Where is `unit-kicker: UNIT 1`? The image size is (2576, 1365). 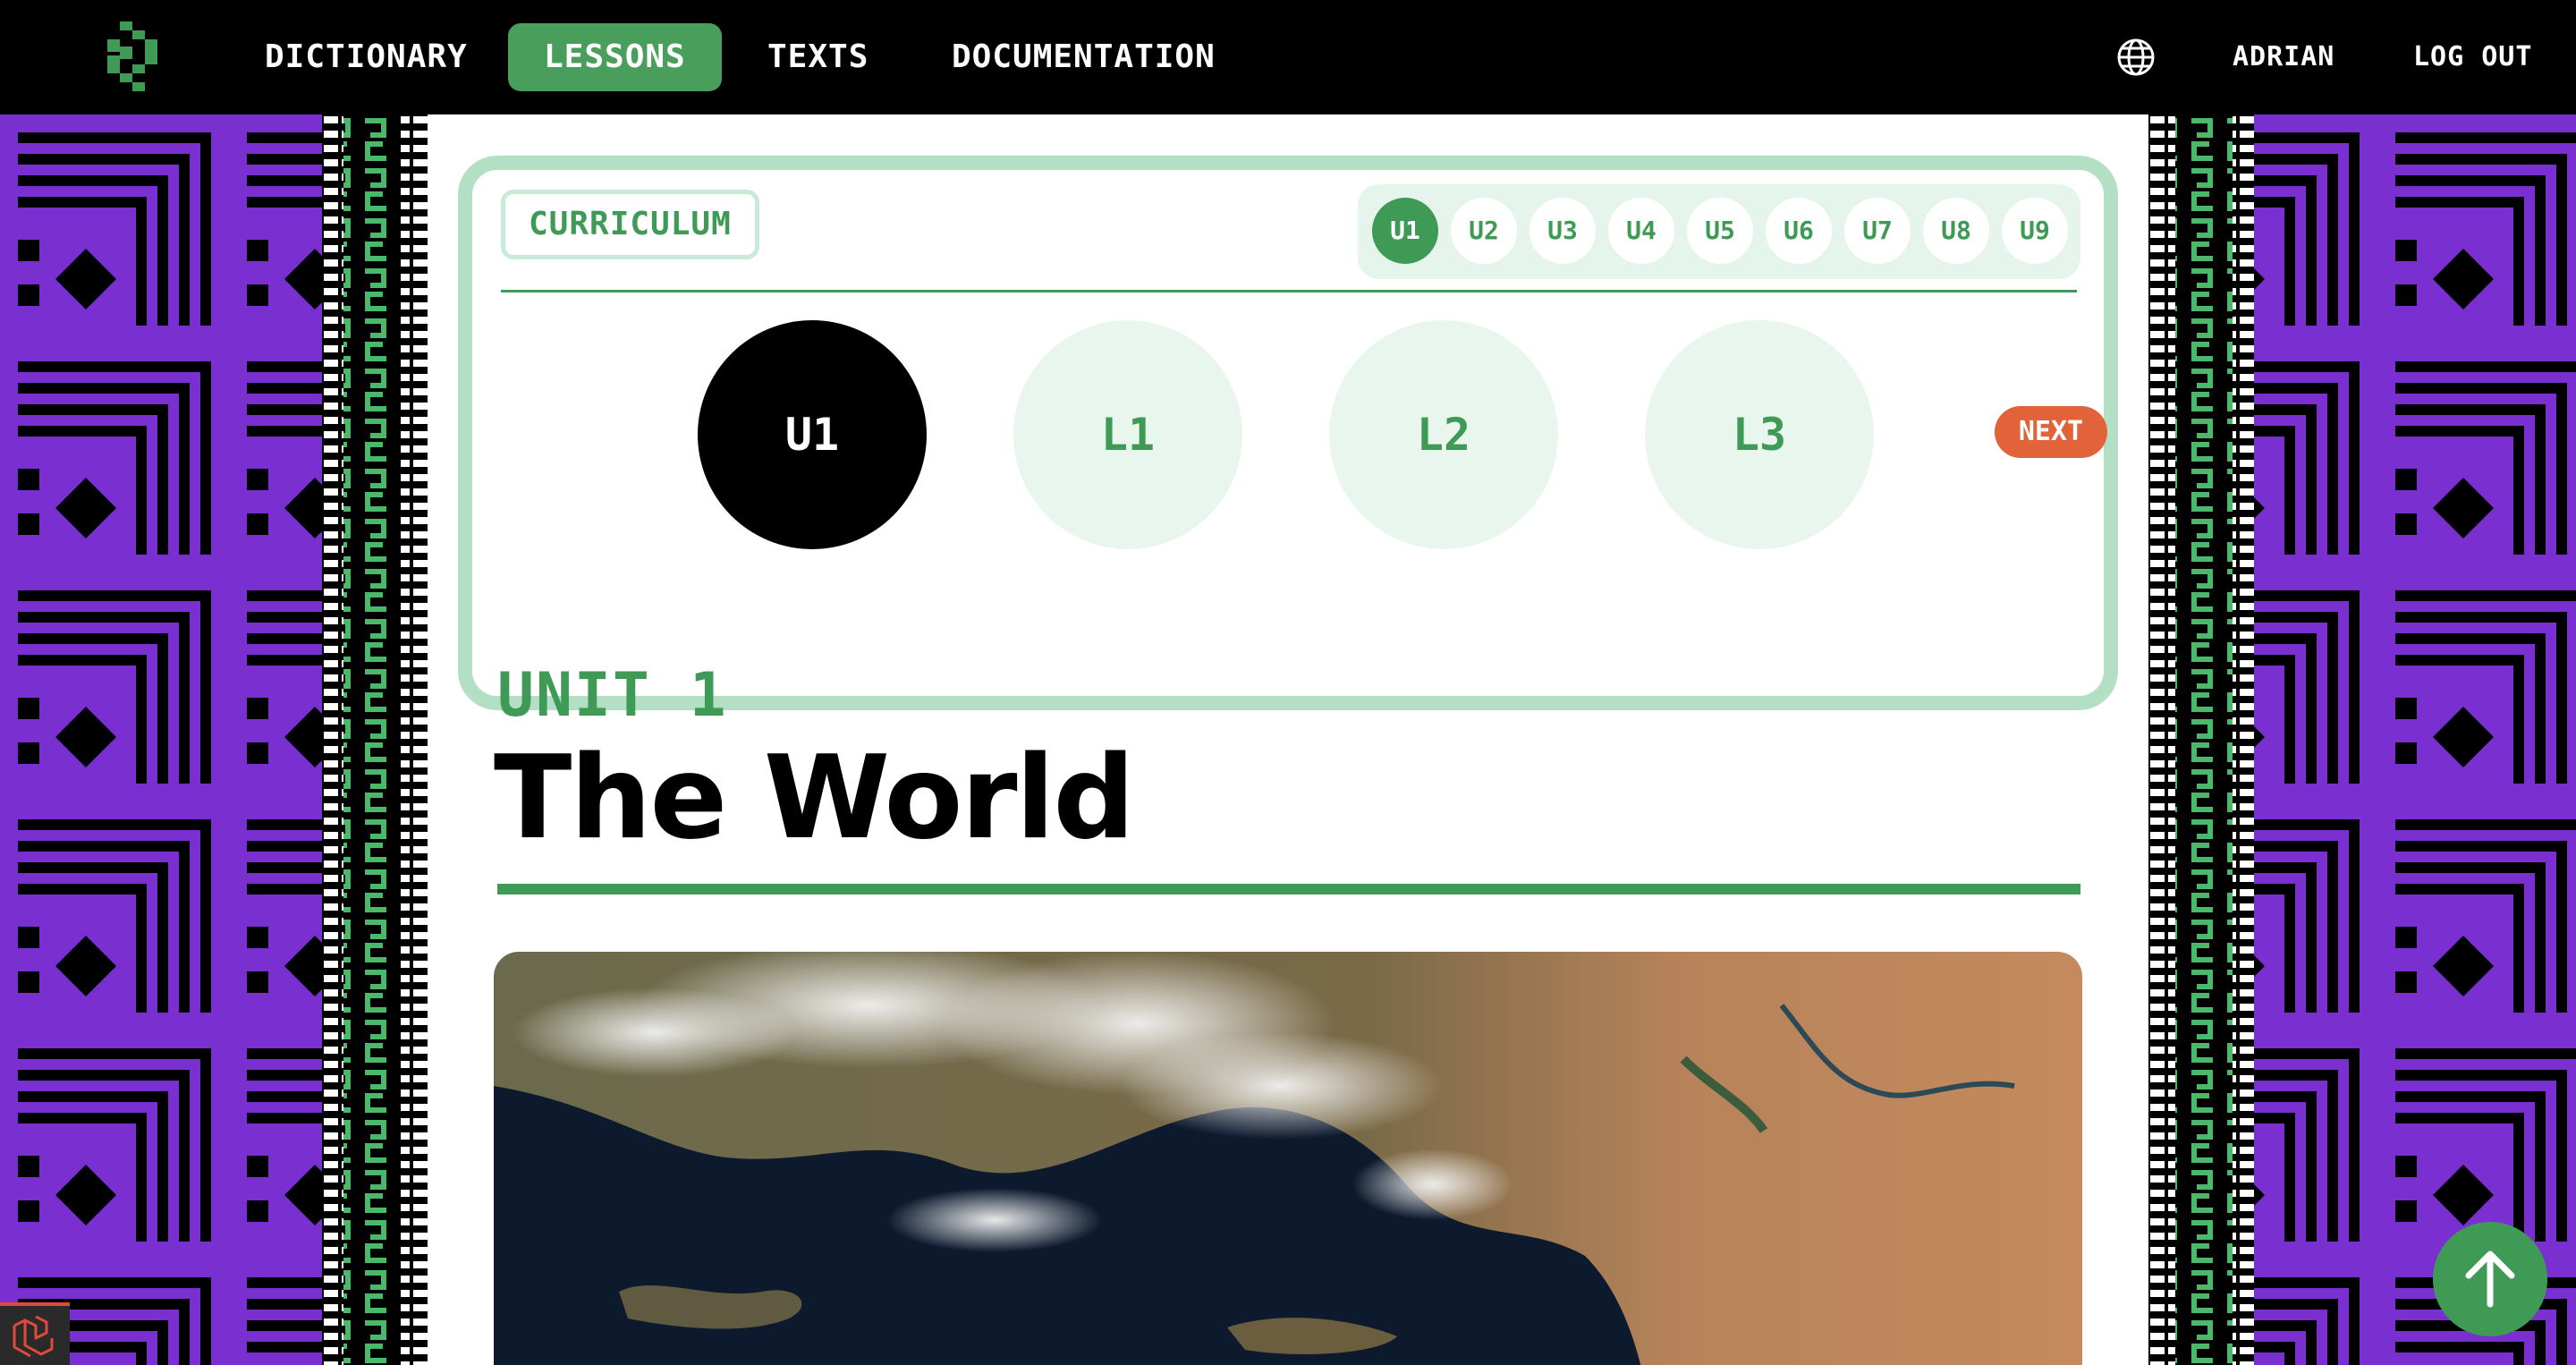 unit-kicker: UNIT 1 is located at coordinates (612, 695).